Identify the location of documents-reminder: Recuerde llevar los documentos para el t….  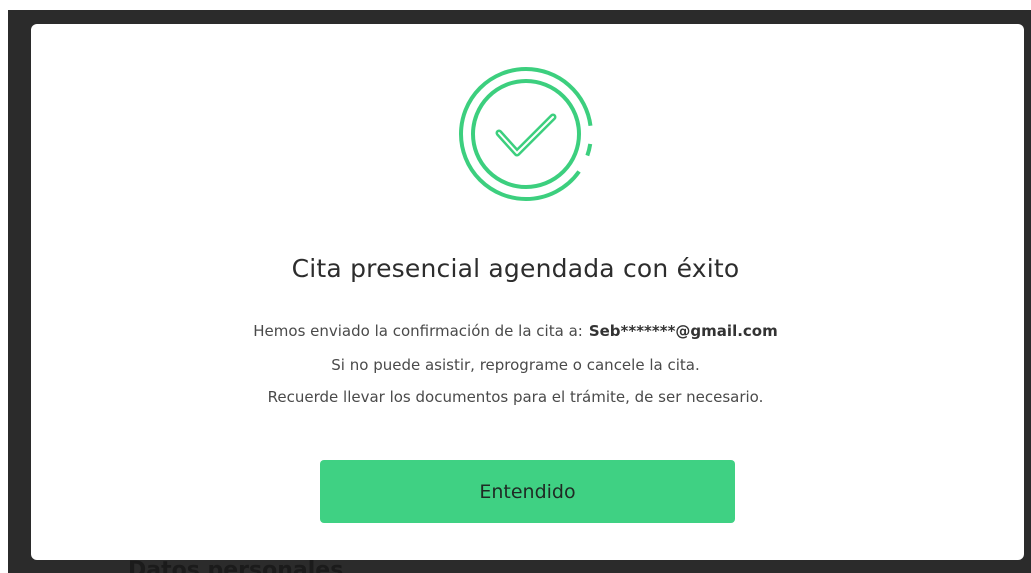
(515, 397).